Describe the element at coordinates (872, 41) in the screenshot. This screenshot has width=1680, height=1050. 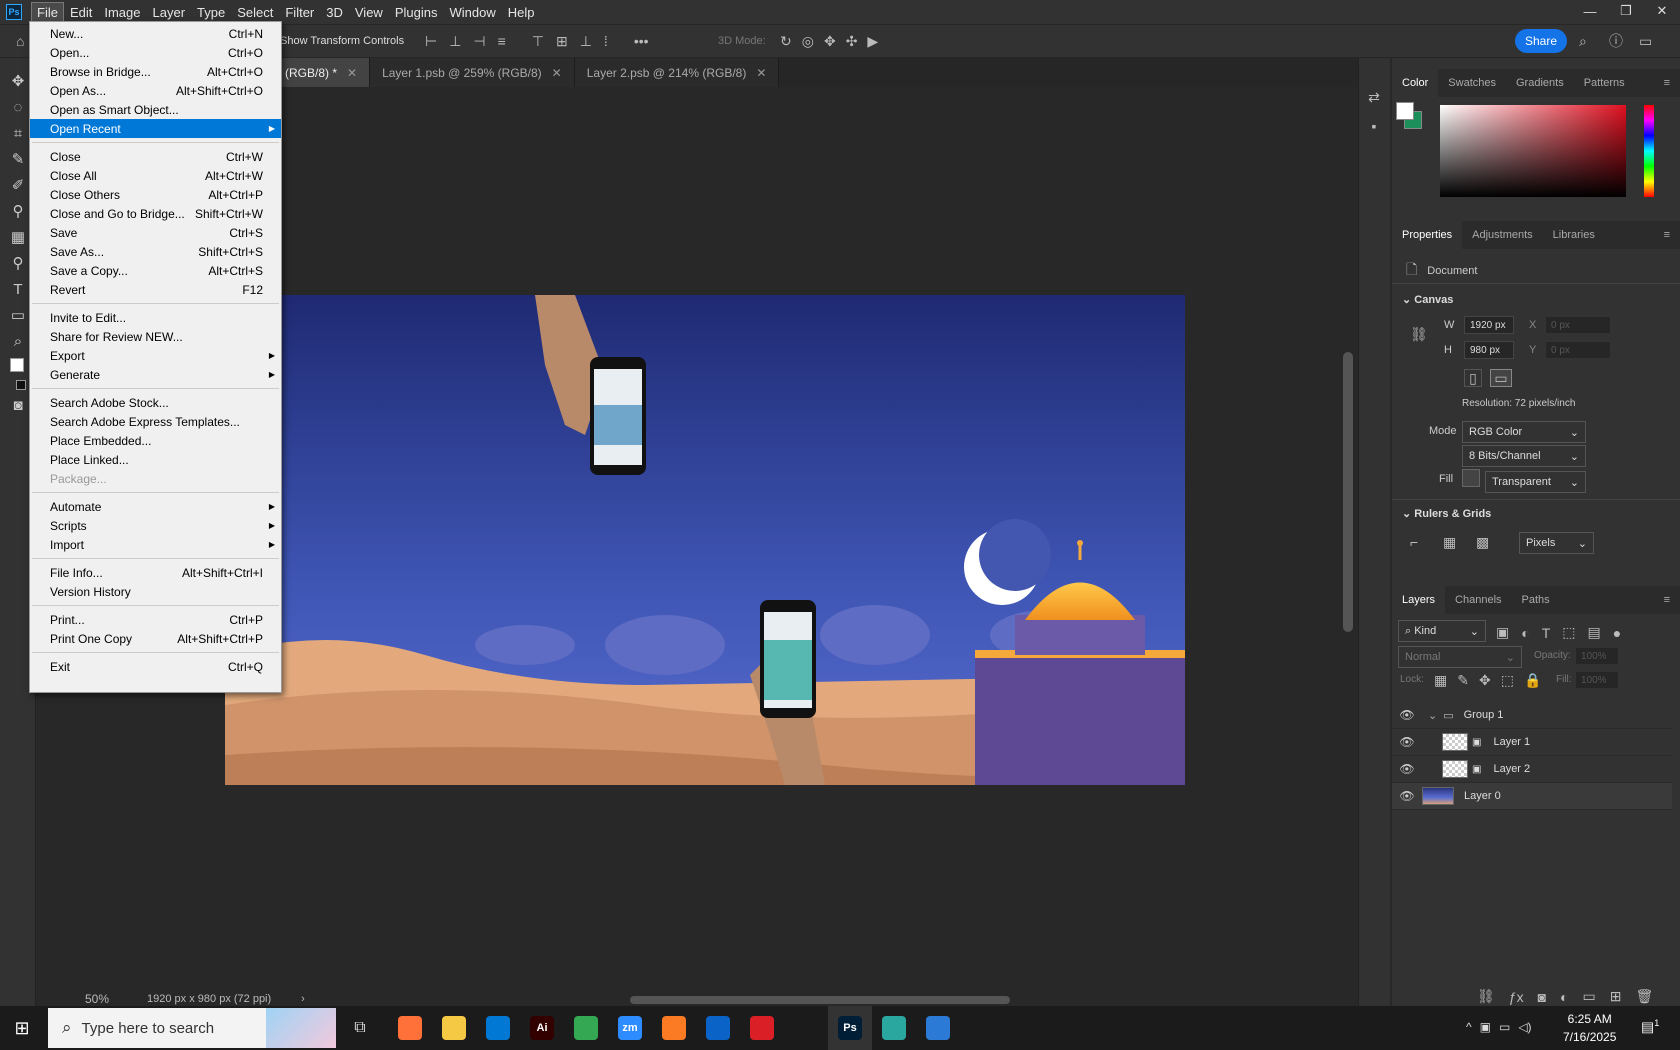
I see `3d-scale-icon: ▶` at that location.